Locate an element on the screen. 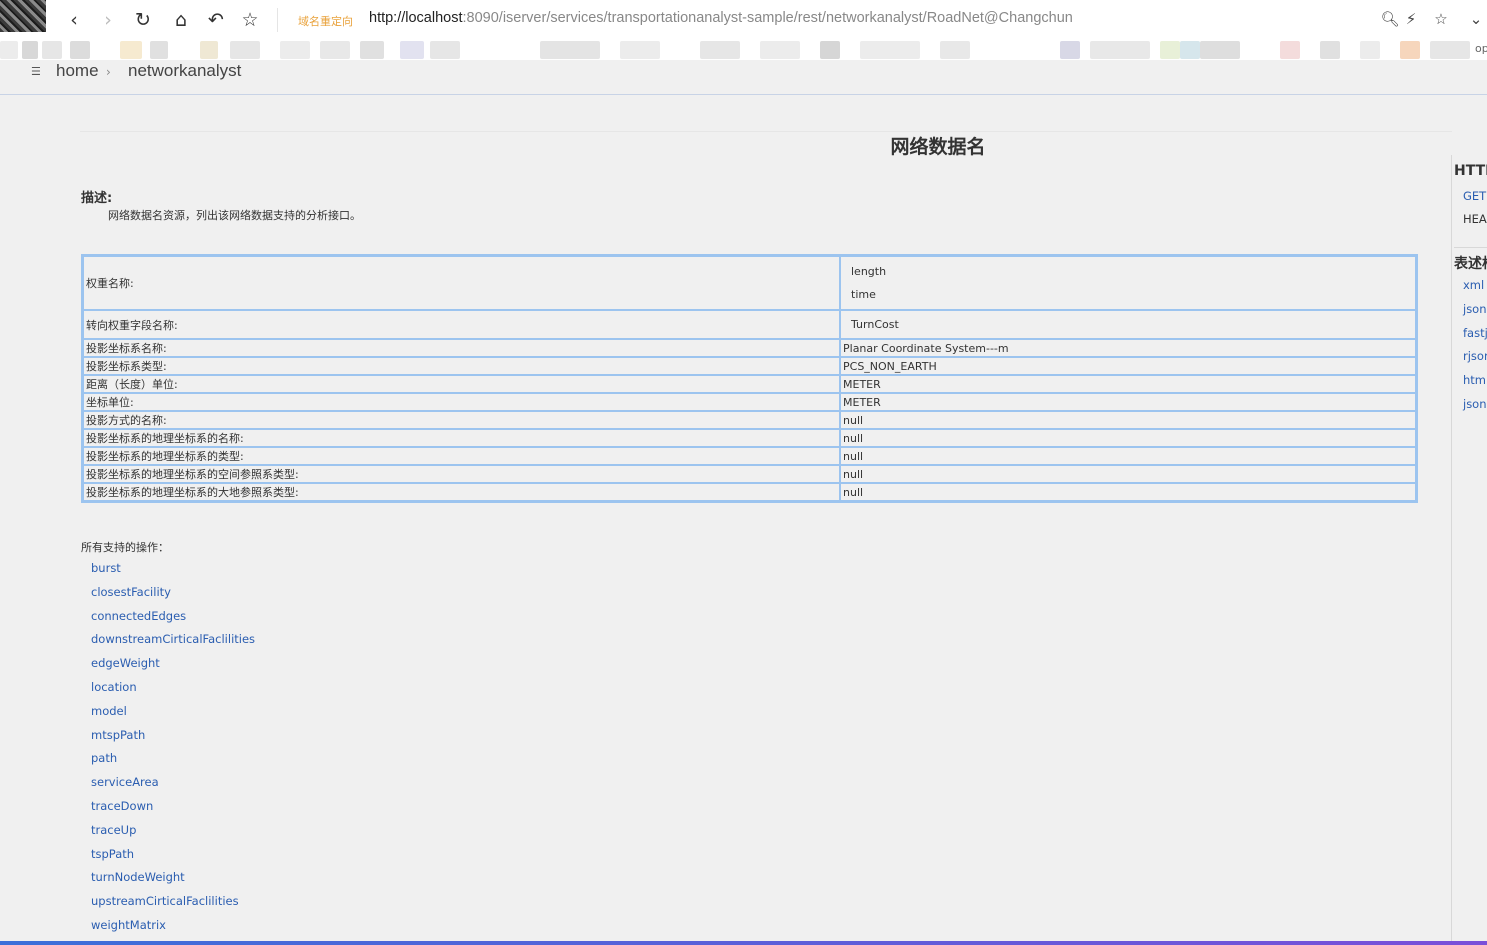 The image size is (1487, 945). chevron-down-icon: ⌄ is located at coordinates (1476, 19).